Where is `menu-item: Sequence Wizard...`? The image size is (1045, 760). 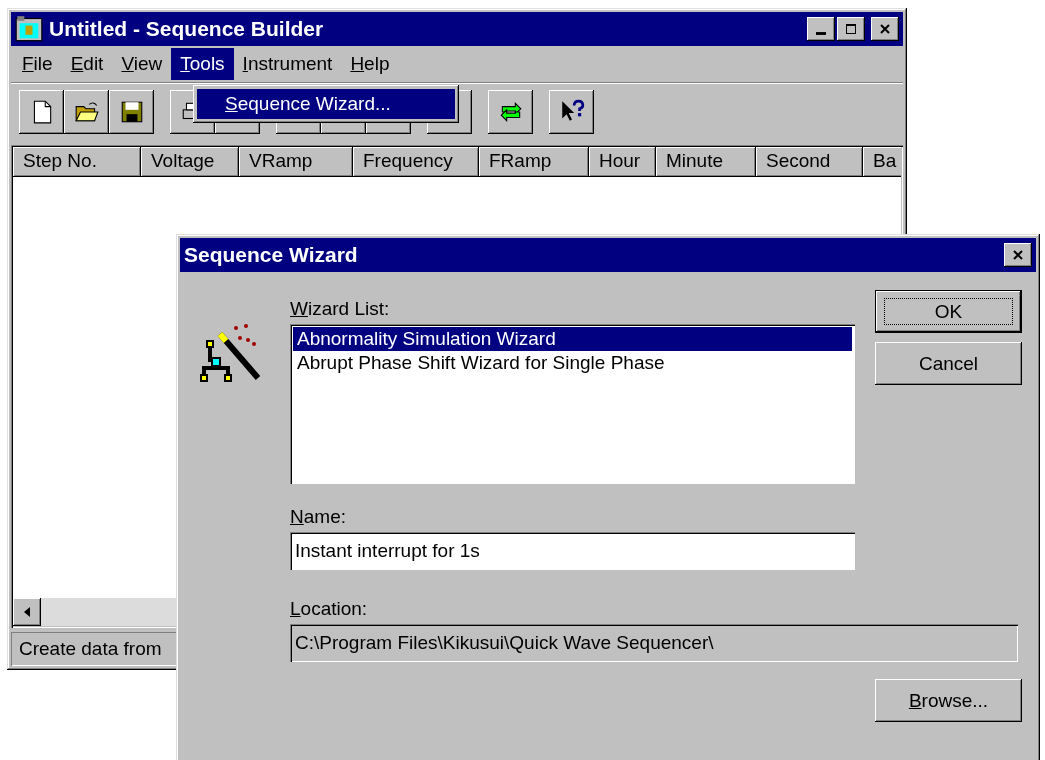 menu-item: Sequence Wizard... is located at coordinates (326, 104).